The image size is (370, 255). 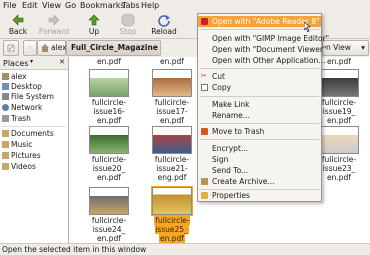 I want to click on path-user-label: alex, so click(x=59, y=47).